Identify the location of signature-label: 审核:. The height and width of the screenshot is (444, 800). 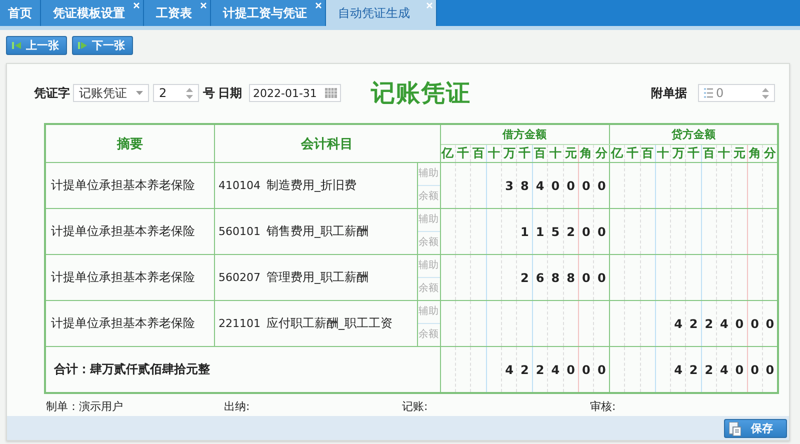
(603, 406).